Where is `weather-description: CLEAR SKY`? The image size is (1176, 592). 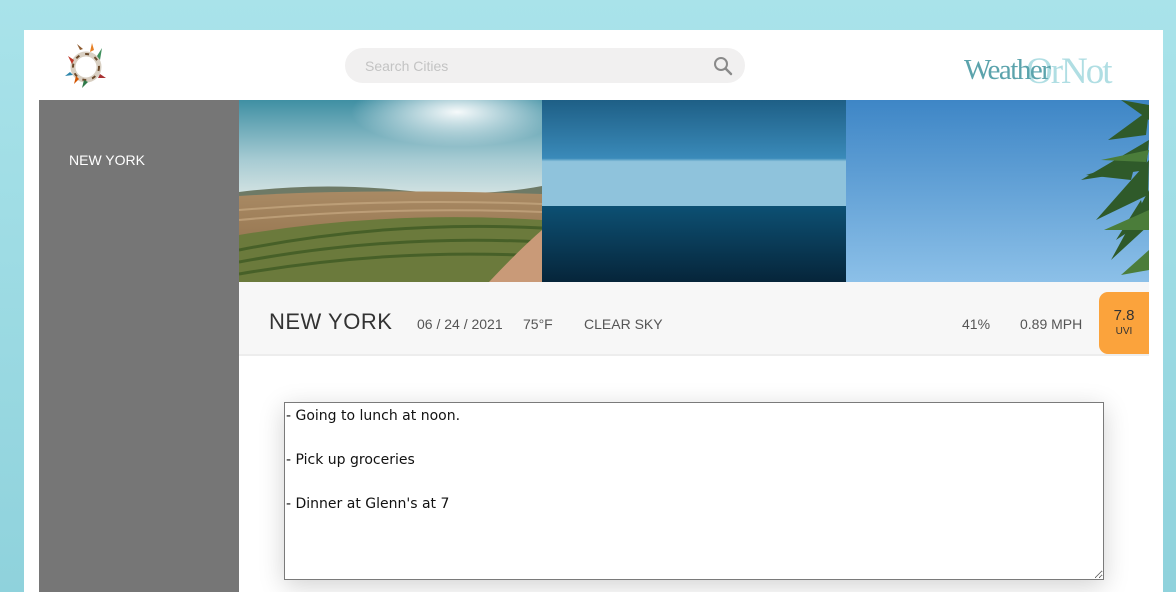 weather-description: CLEAR SKY is located at coordinates (623, 324).